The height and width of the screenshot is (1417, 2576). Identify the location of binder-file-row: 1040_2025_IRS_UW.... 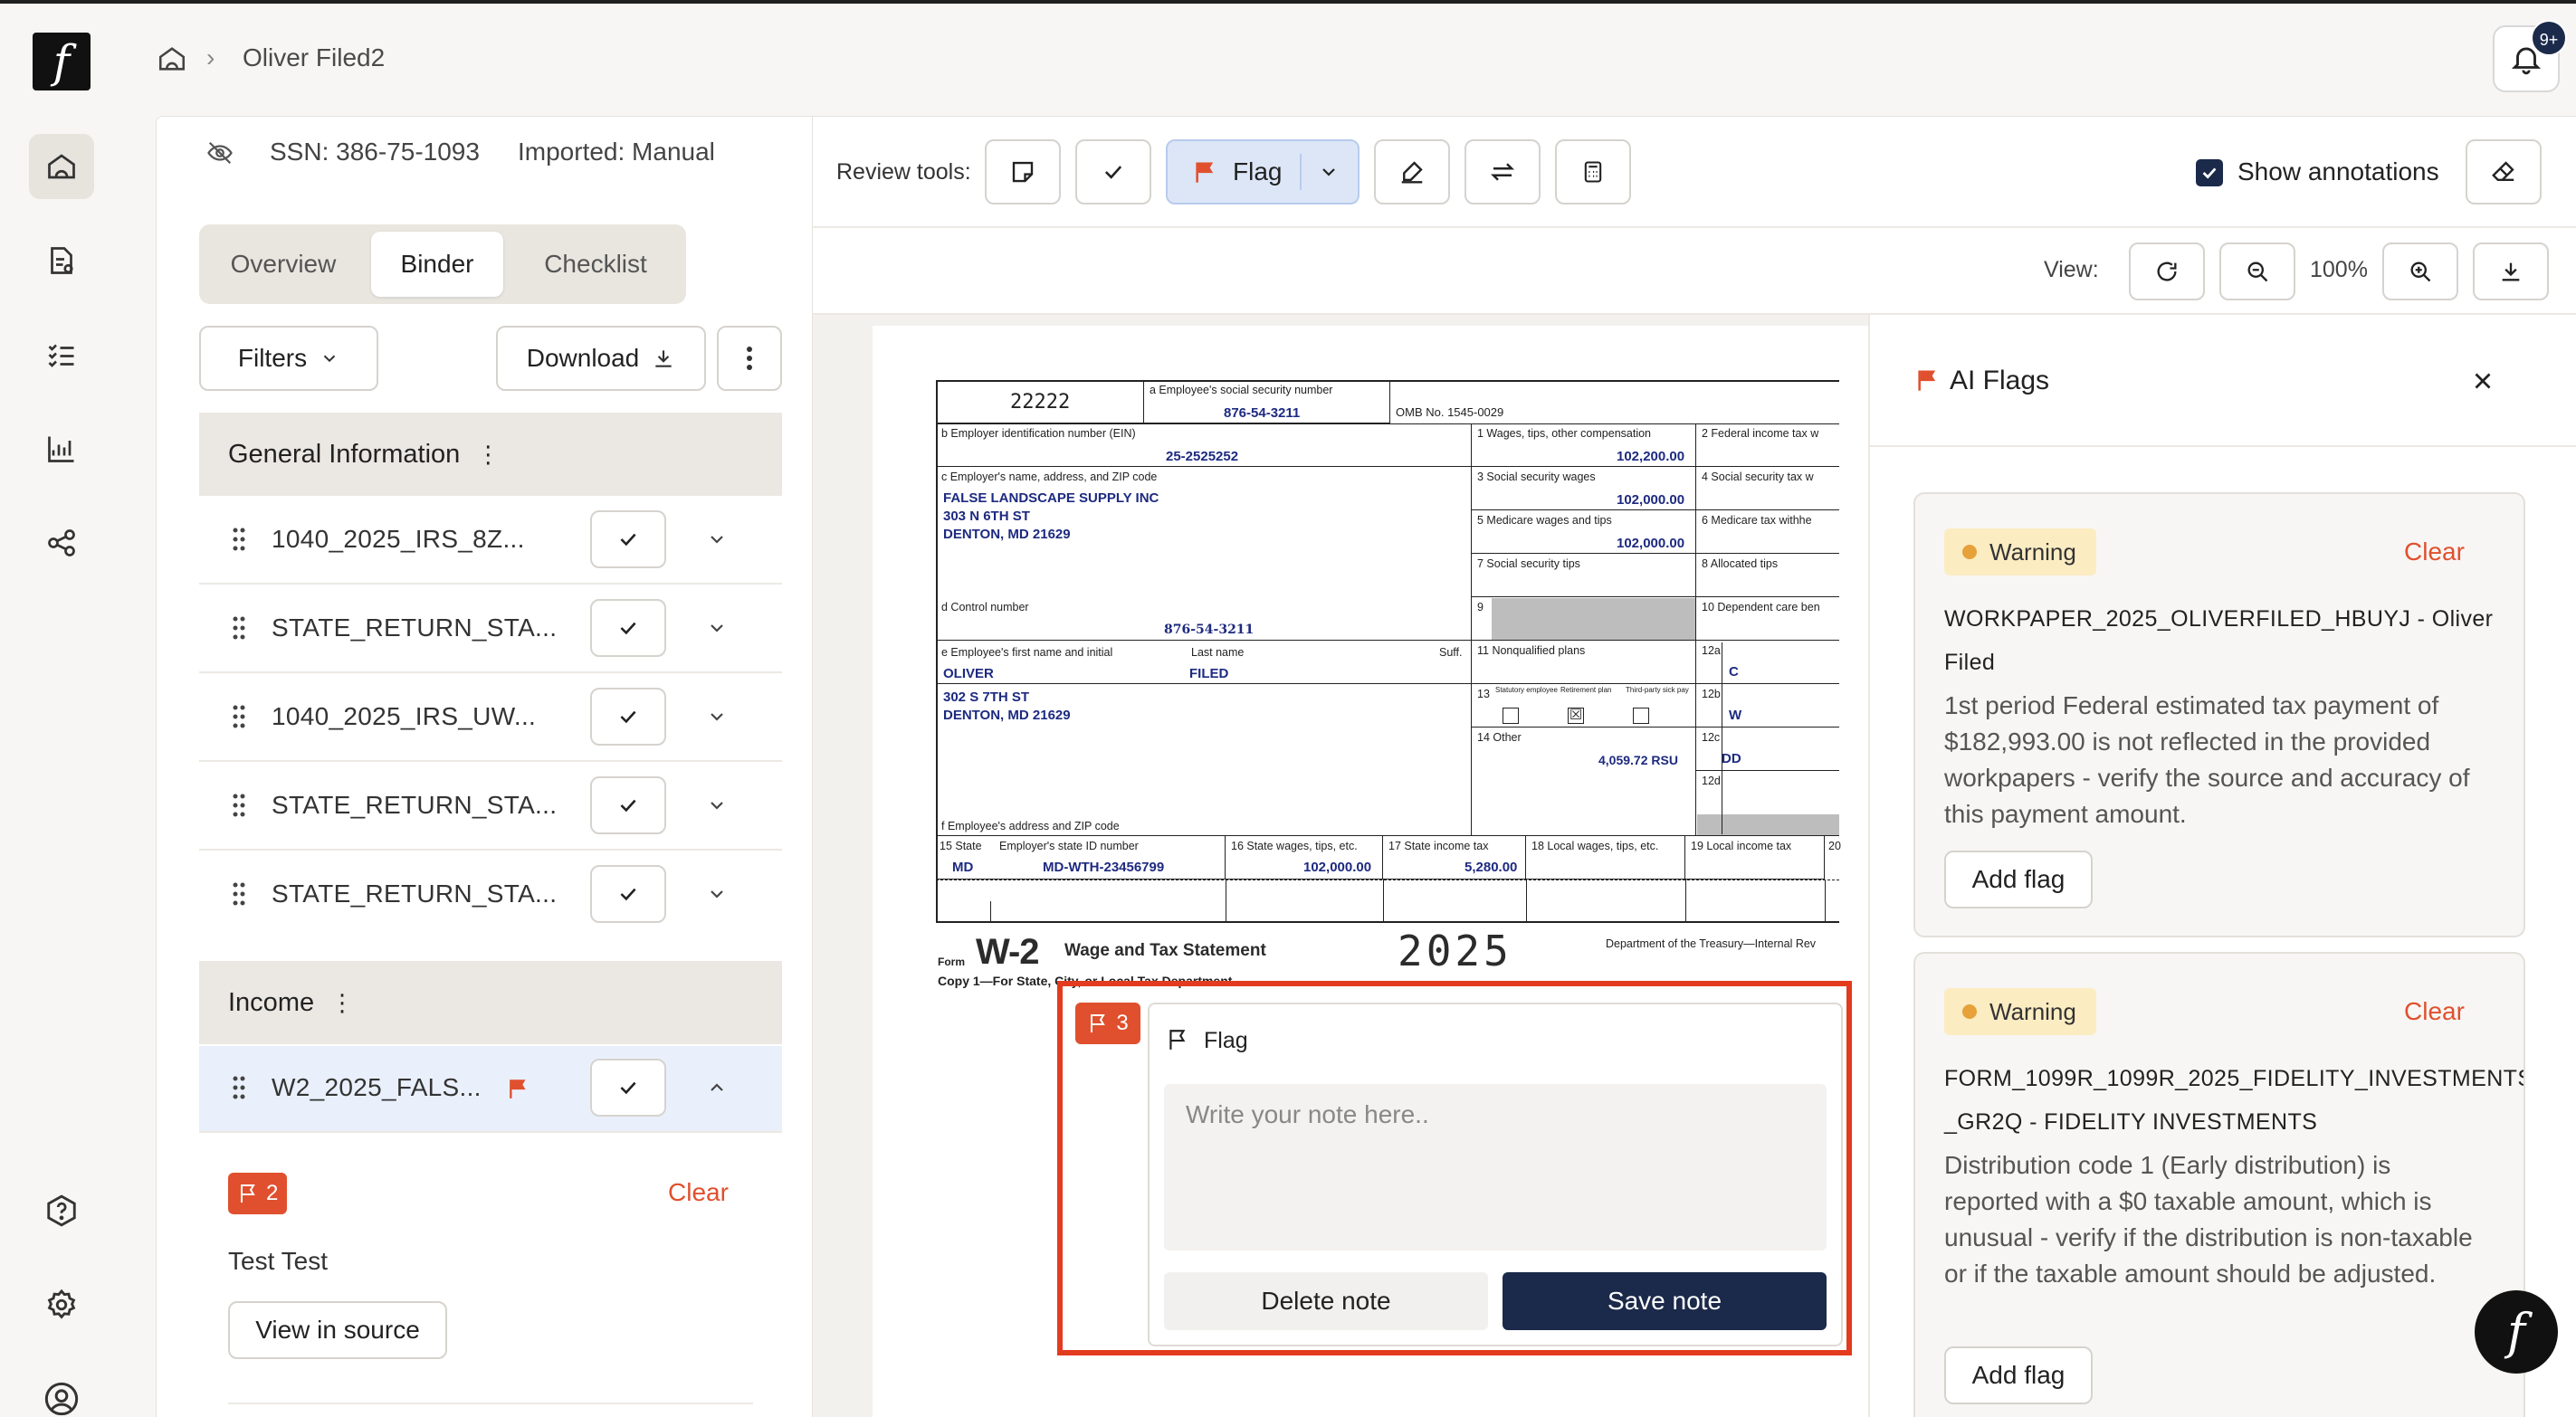
(490, 718).